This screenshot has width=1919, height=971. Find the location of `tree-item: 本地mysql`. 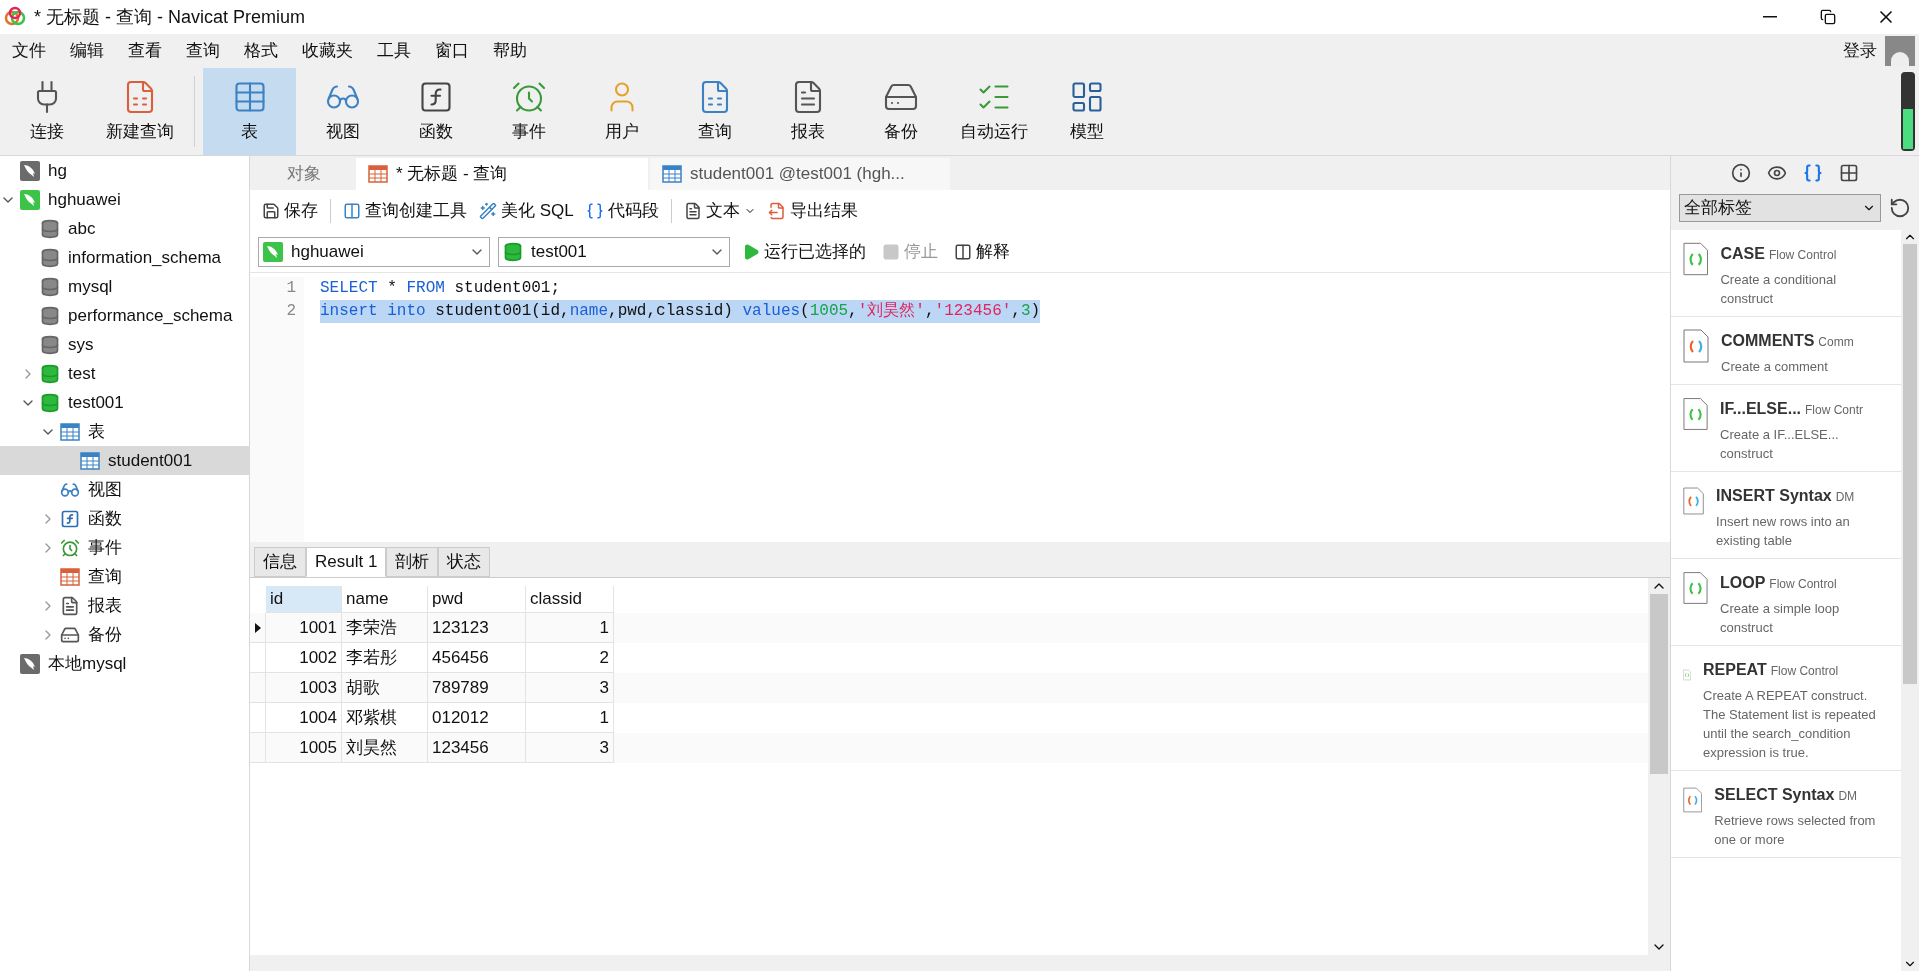

tree-item: 本地mysql is located at coordinates (124, 663).